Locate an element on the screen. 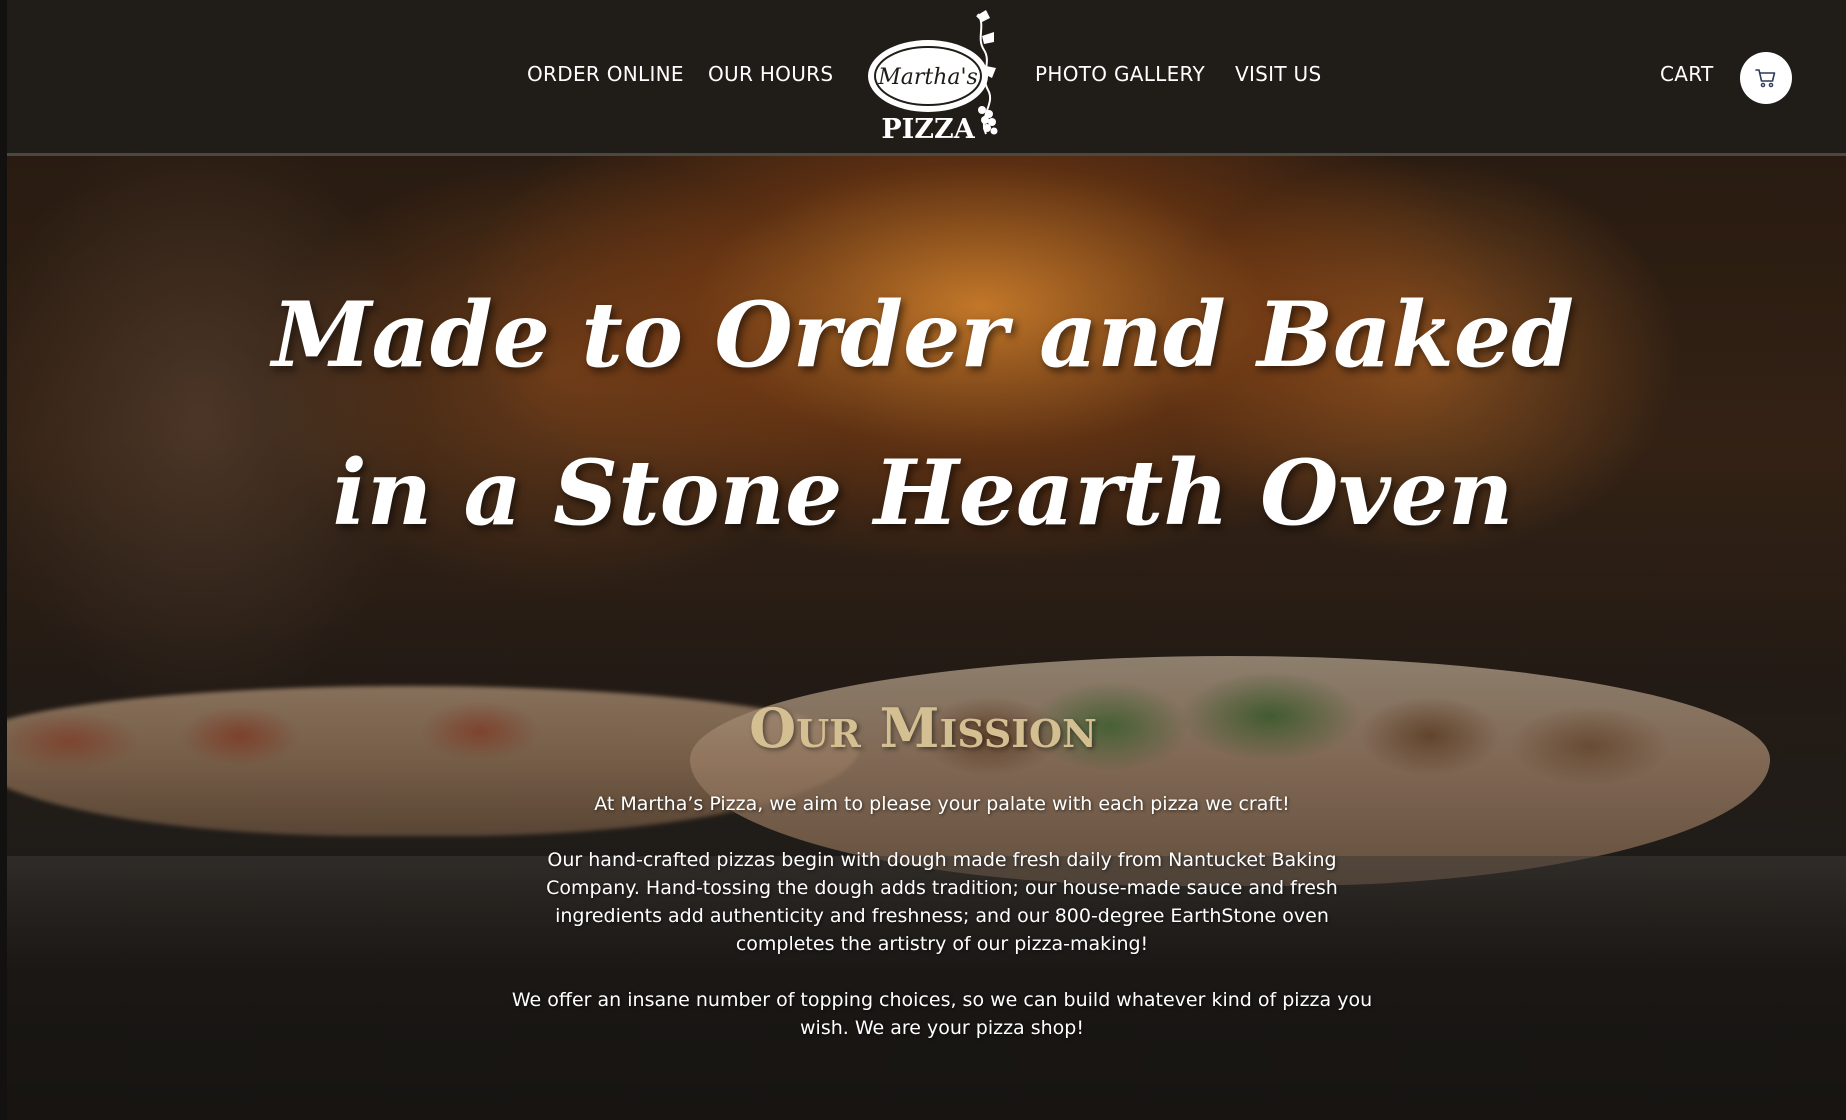 The height and width of the screenshot is (1120, 1846). hero-title-line-1: Made to Order and Baked is located at coordinates (923, 335).